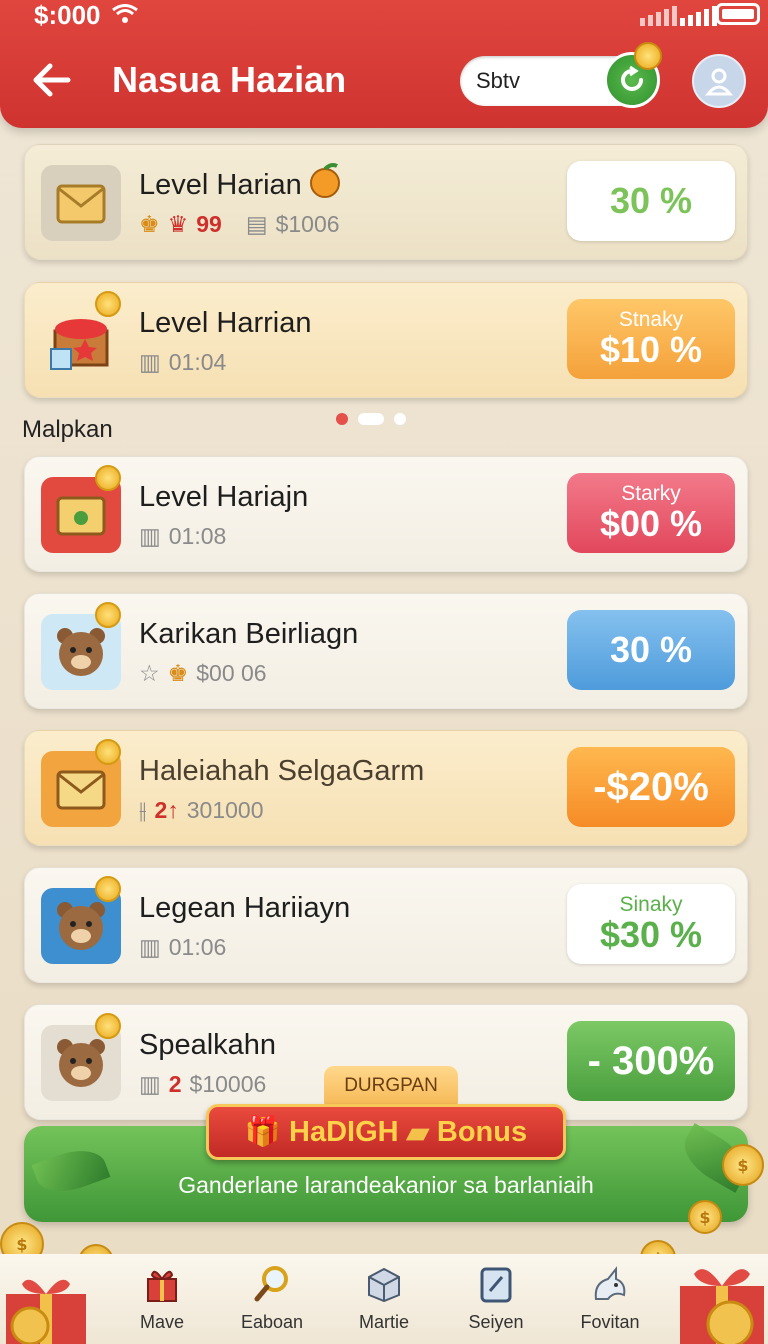  What do you see at coordinates (651, 905) in the screenshot?
I see `badge-label: Sinaky` at bounding box center [651, 905].